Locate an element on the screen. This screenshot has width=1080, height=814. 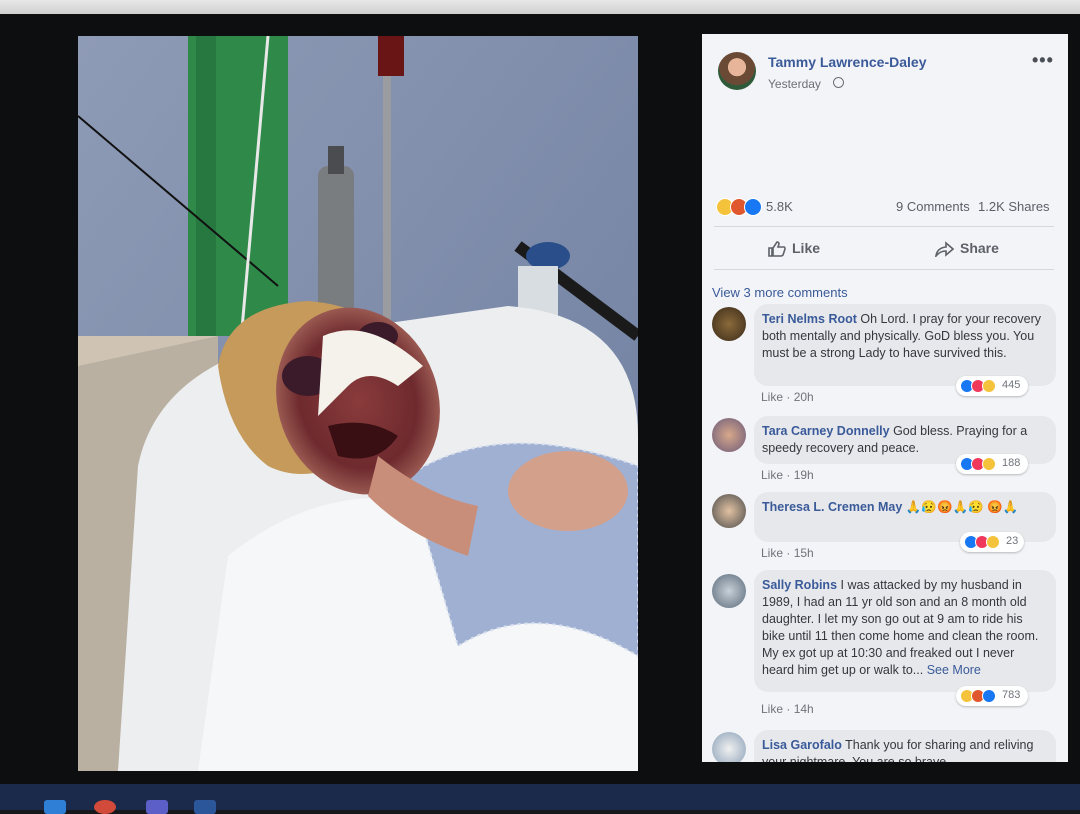
reaction-count: 5.8K is located at coordinates (779, 206).